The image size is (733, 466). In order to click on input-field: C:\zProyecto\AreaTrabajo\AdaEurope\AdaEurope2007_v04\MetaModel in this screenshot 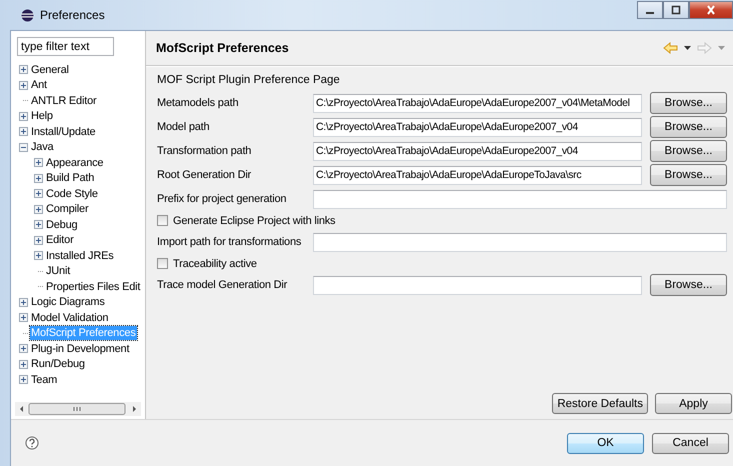, I will do `click(477, 103)`.